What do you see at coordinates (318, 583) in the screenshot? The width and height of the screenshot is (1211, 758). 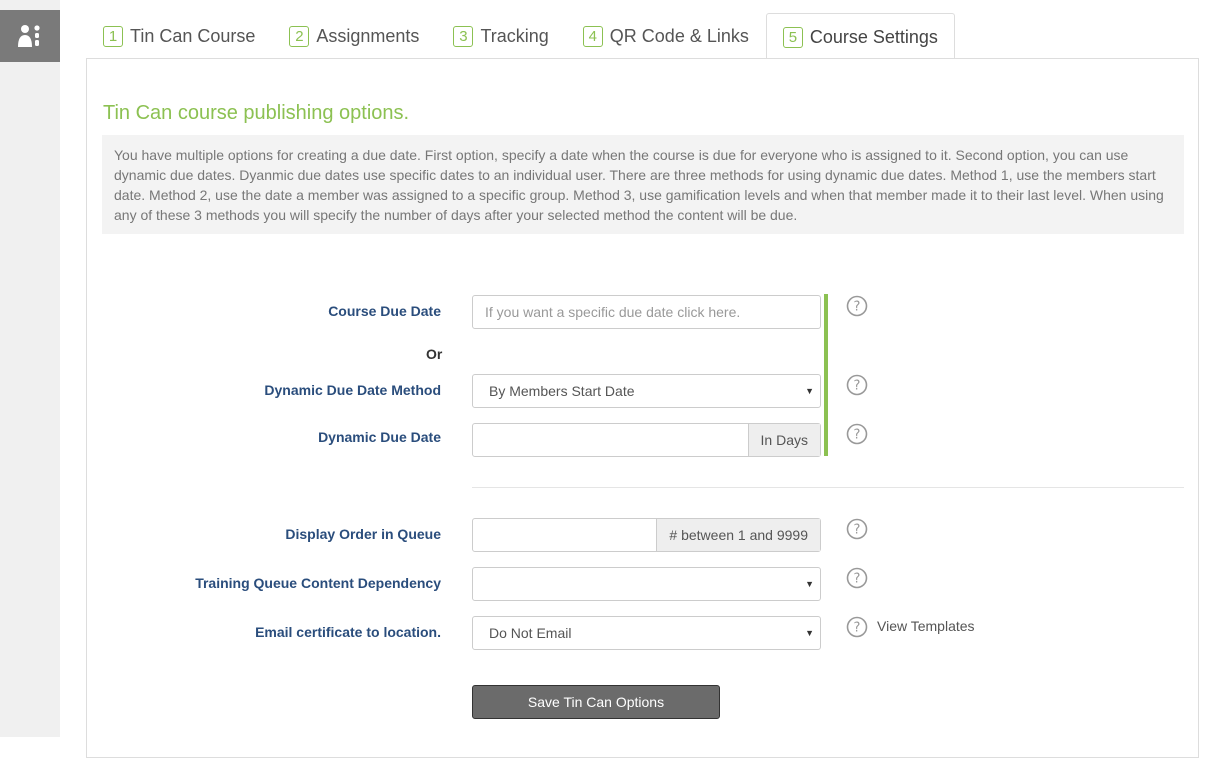 I see `dependency-label: Training Queue Content Dependency` at bounding box center [318, 583].